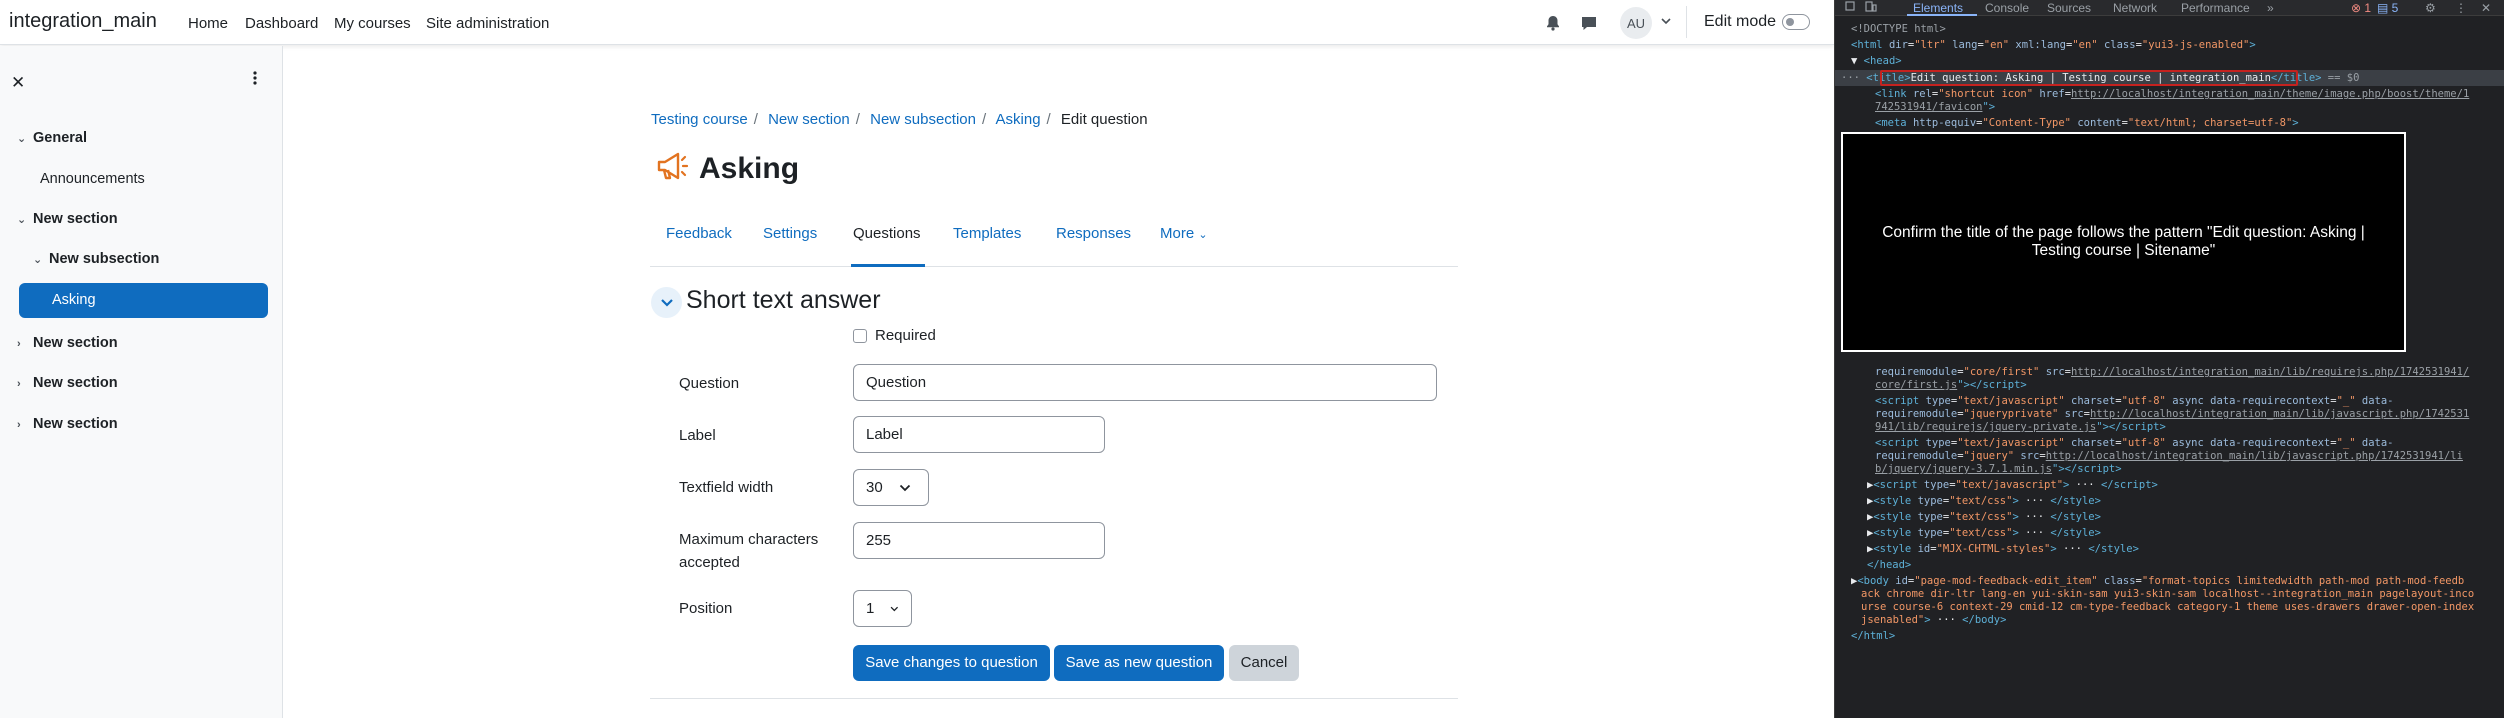 This screenshot has width=2504, height=718. Describe the element at coordinates (672, 168) in the screenshot. I see `feedback-megaphone-icon` at that location.